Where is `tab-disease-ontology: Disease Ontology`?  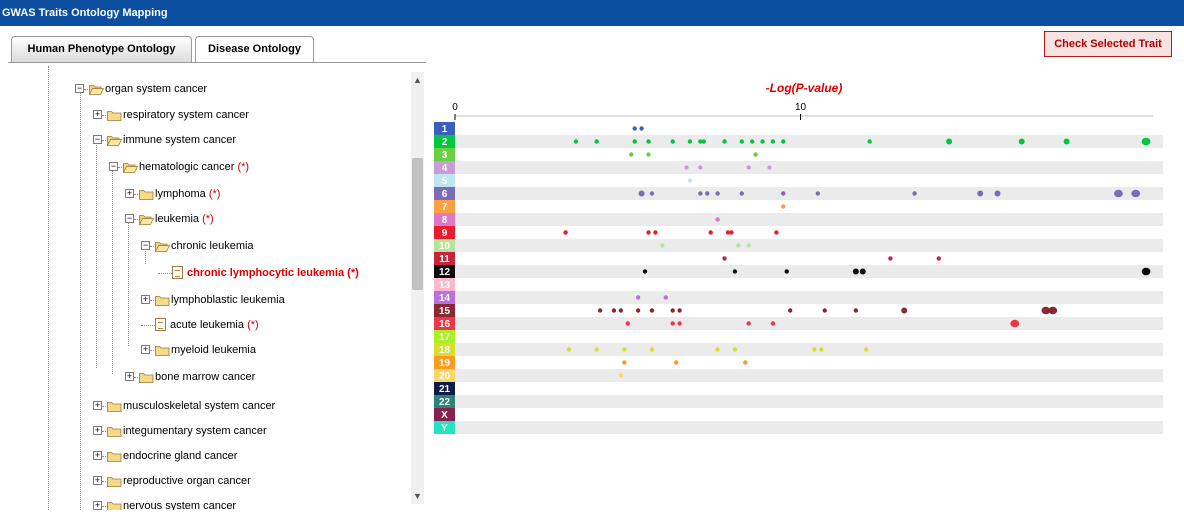
tab-disease-ontology: Disease Ontology is located at coordinates (254, 49).